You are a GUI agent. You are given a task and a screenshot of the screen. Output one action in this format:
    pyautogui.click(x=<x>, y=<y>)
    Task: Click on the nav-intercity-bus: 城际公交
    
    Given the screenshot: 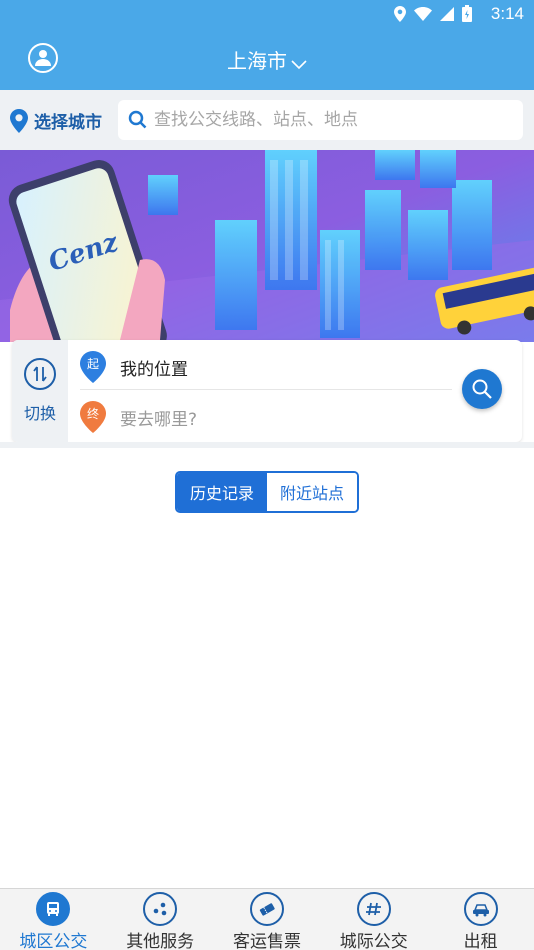 What is the action you would take?
    pyautogui.click(x=373, y=919)
    